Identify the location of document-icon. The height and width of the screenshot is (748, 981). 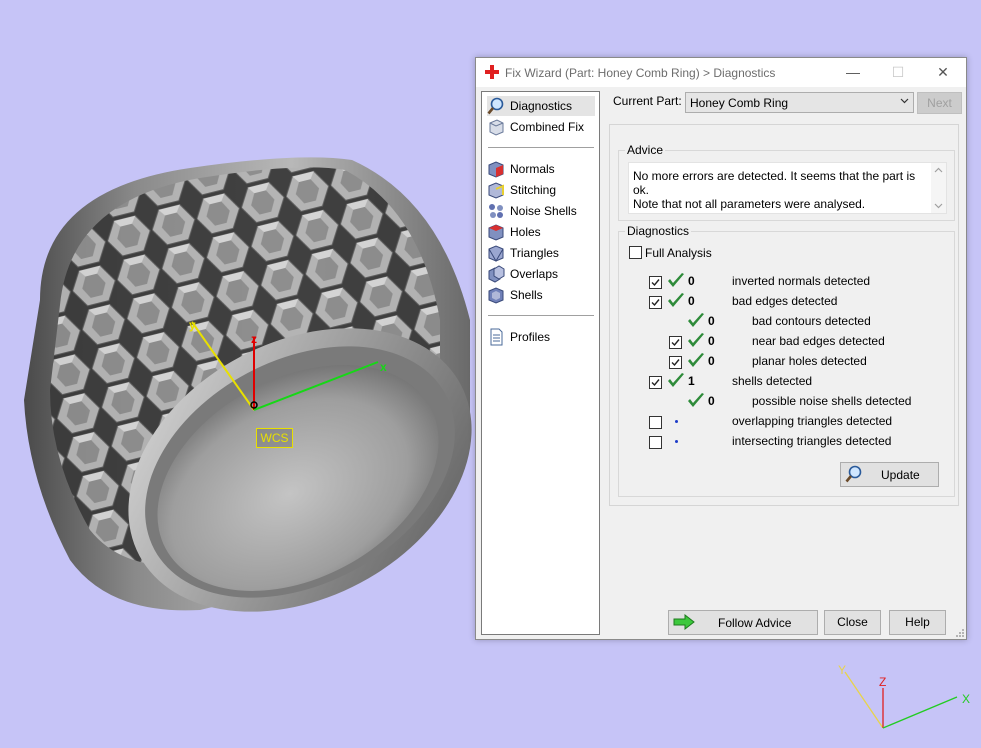
(496, 337).